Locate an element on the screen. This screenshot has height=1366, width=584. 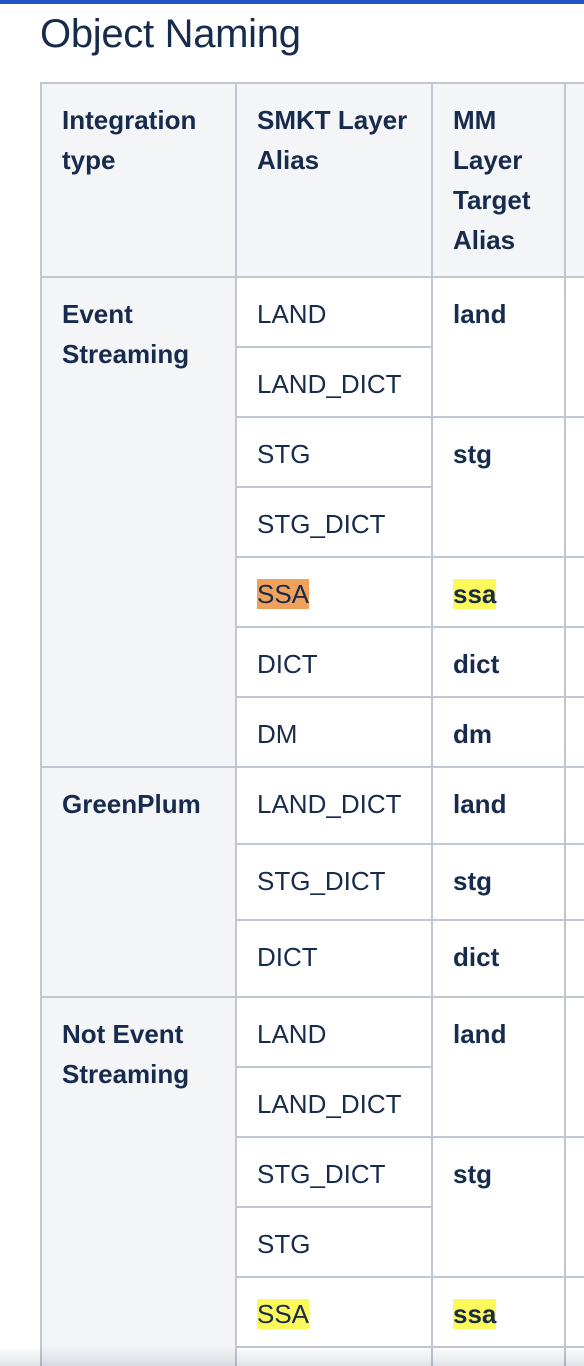
header-integration-type: Integration type is located at coordinates (138, 180).